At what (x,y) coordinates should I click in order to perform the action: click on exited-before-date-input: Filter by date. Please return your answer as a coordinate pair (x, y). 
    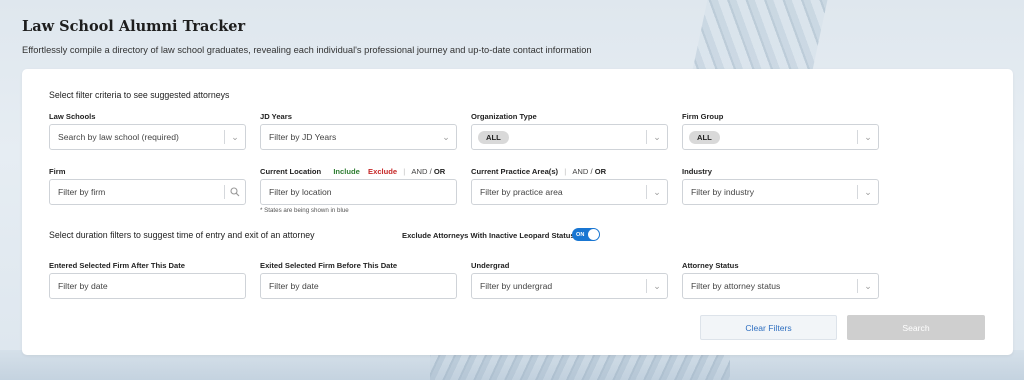
    Looking at the image, I should click on (358, 286).